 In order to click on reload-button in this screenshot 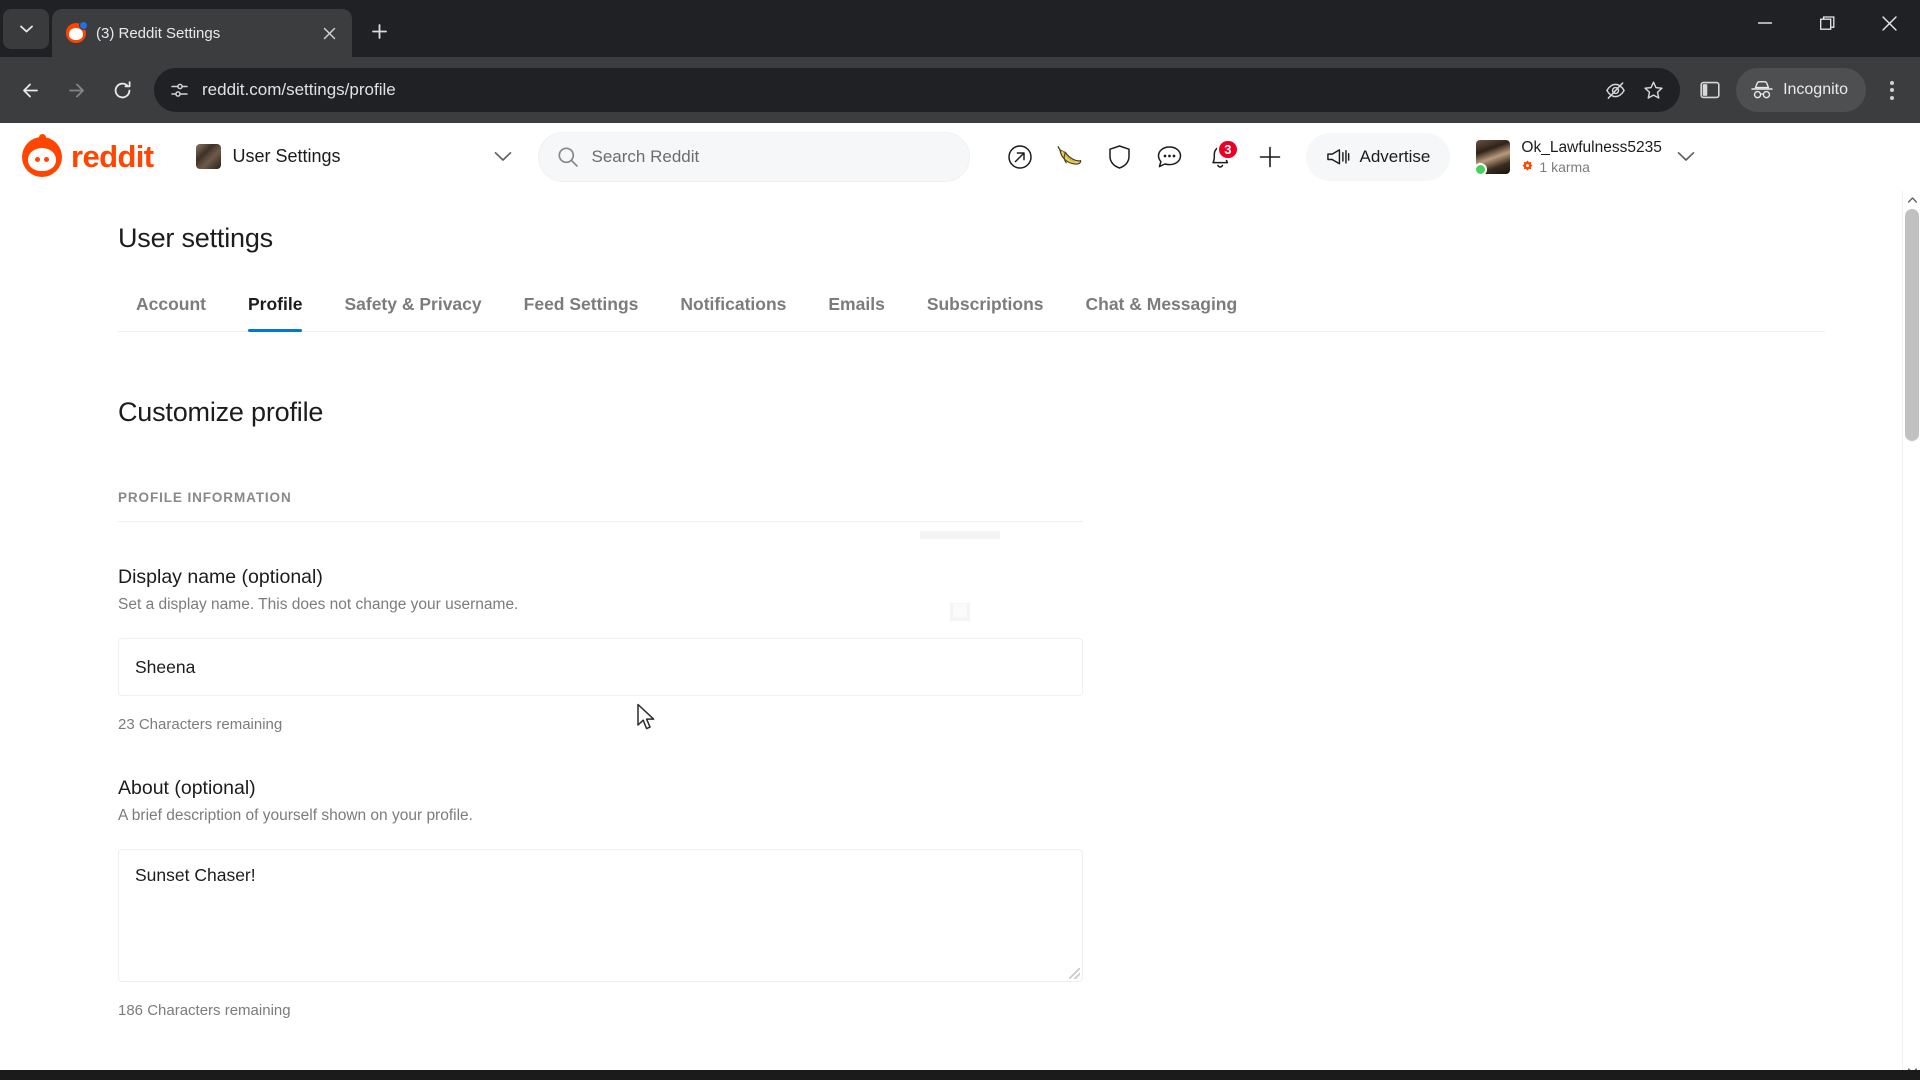, I will do `click(122, 90)`.